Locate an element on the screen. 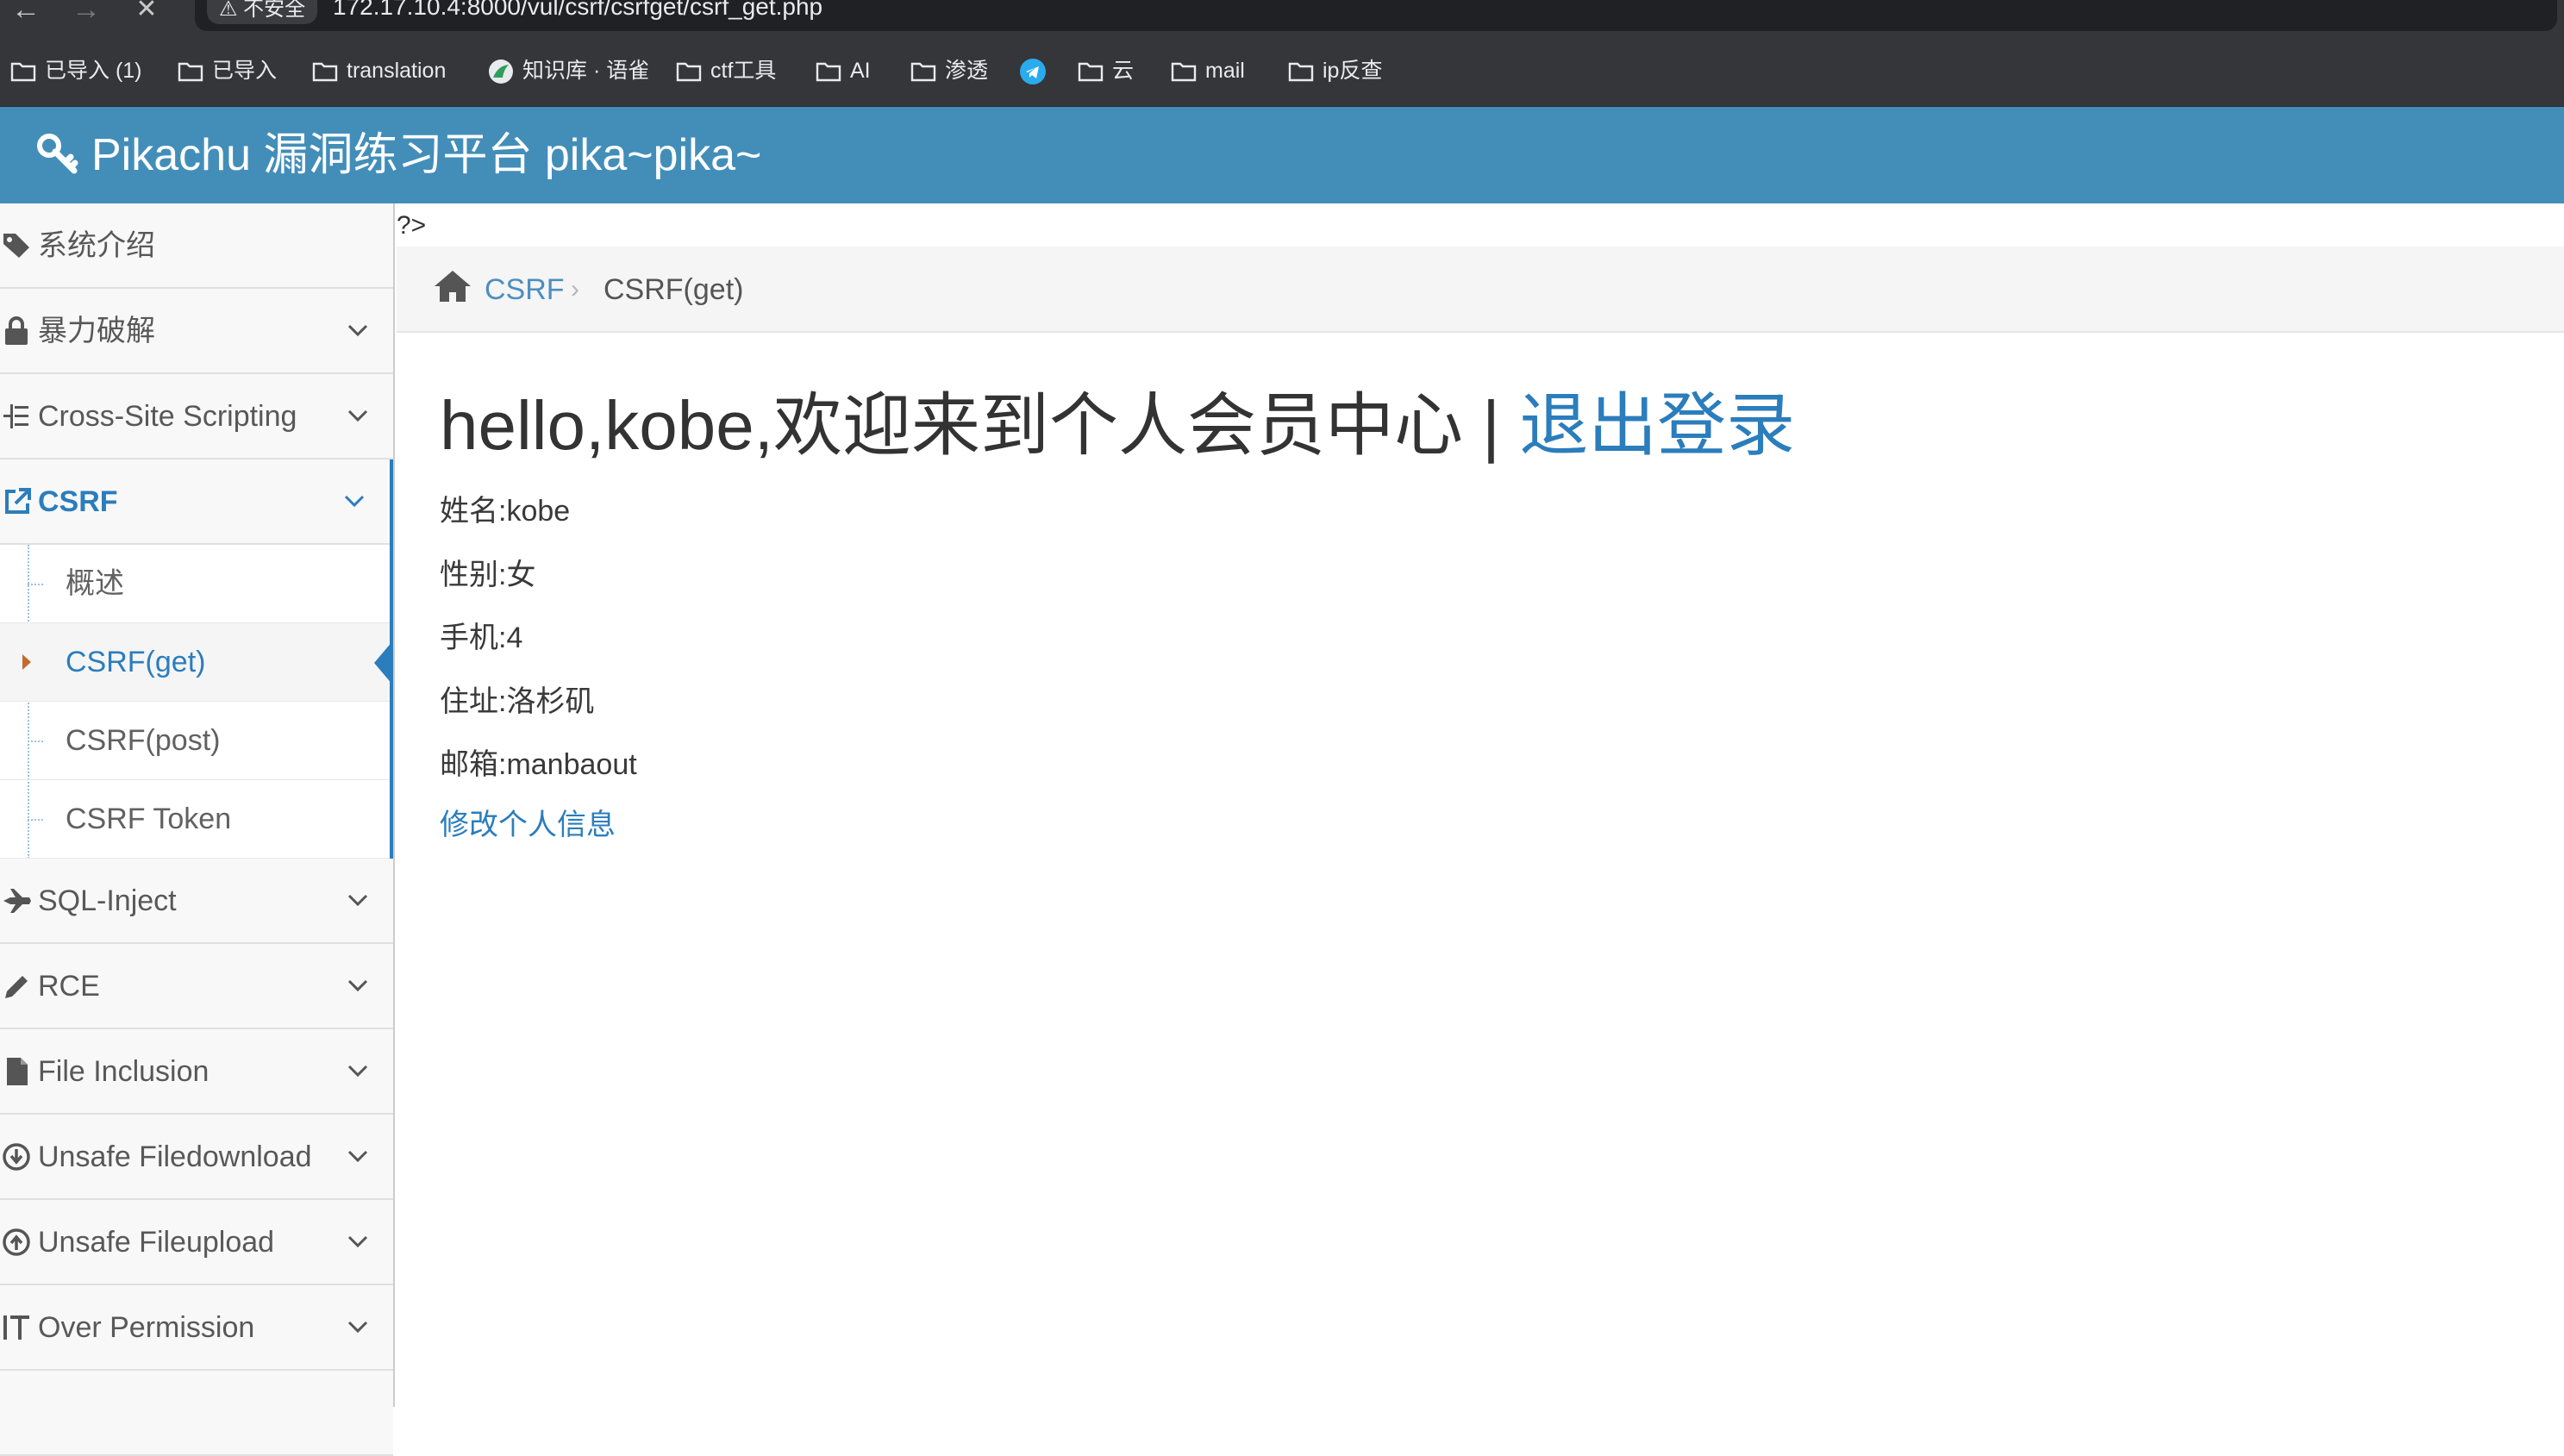  bookmark-label: AI is located at coordinates (860, 71).